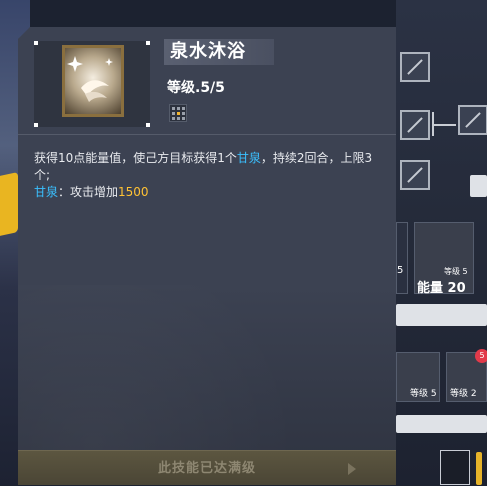 The height and width of the screenshot is (486, 487). Describe the element at coordinates (133, 192) in the screenshot. I see `effect-value: 1500` at that location.